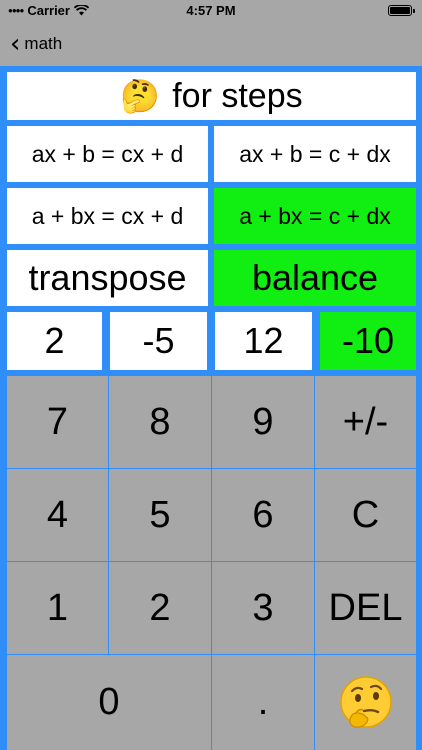  I want to click on back-button: ‹ math, so click(36, 44).